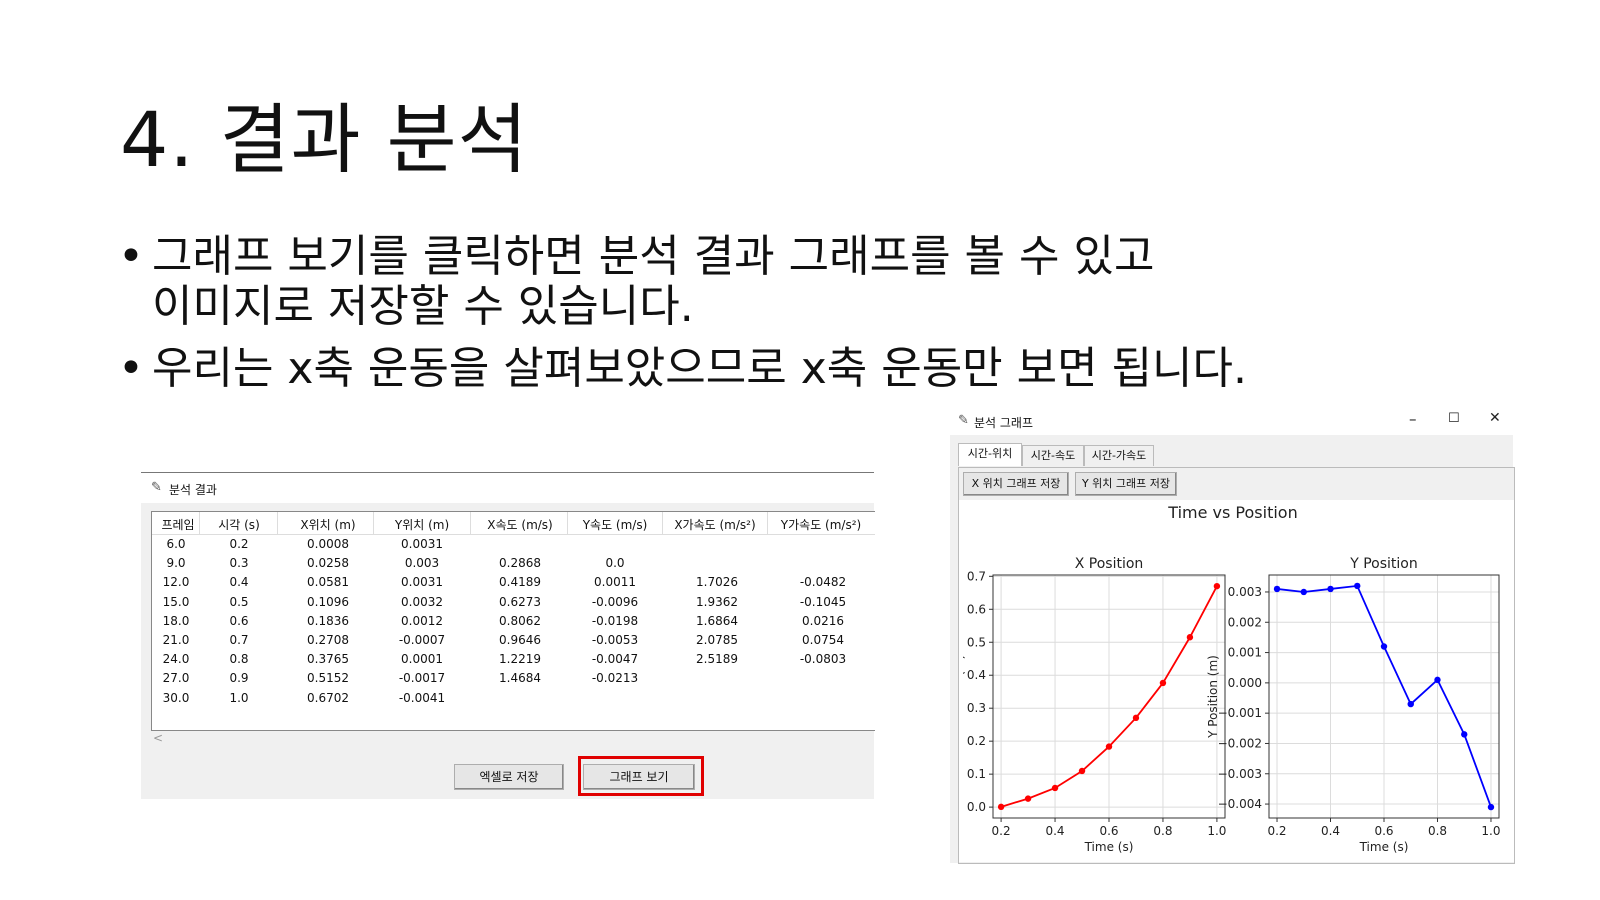  What do you see at coordinates (239, 659) in the screenshot?
I see `table-cell: 0.8` at bounding box center [239, 659].